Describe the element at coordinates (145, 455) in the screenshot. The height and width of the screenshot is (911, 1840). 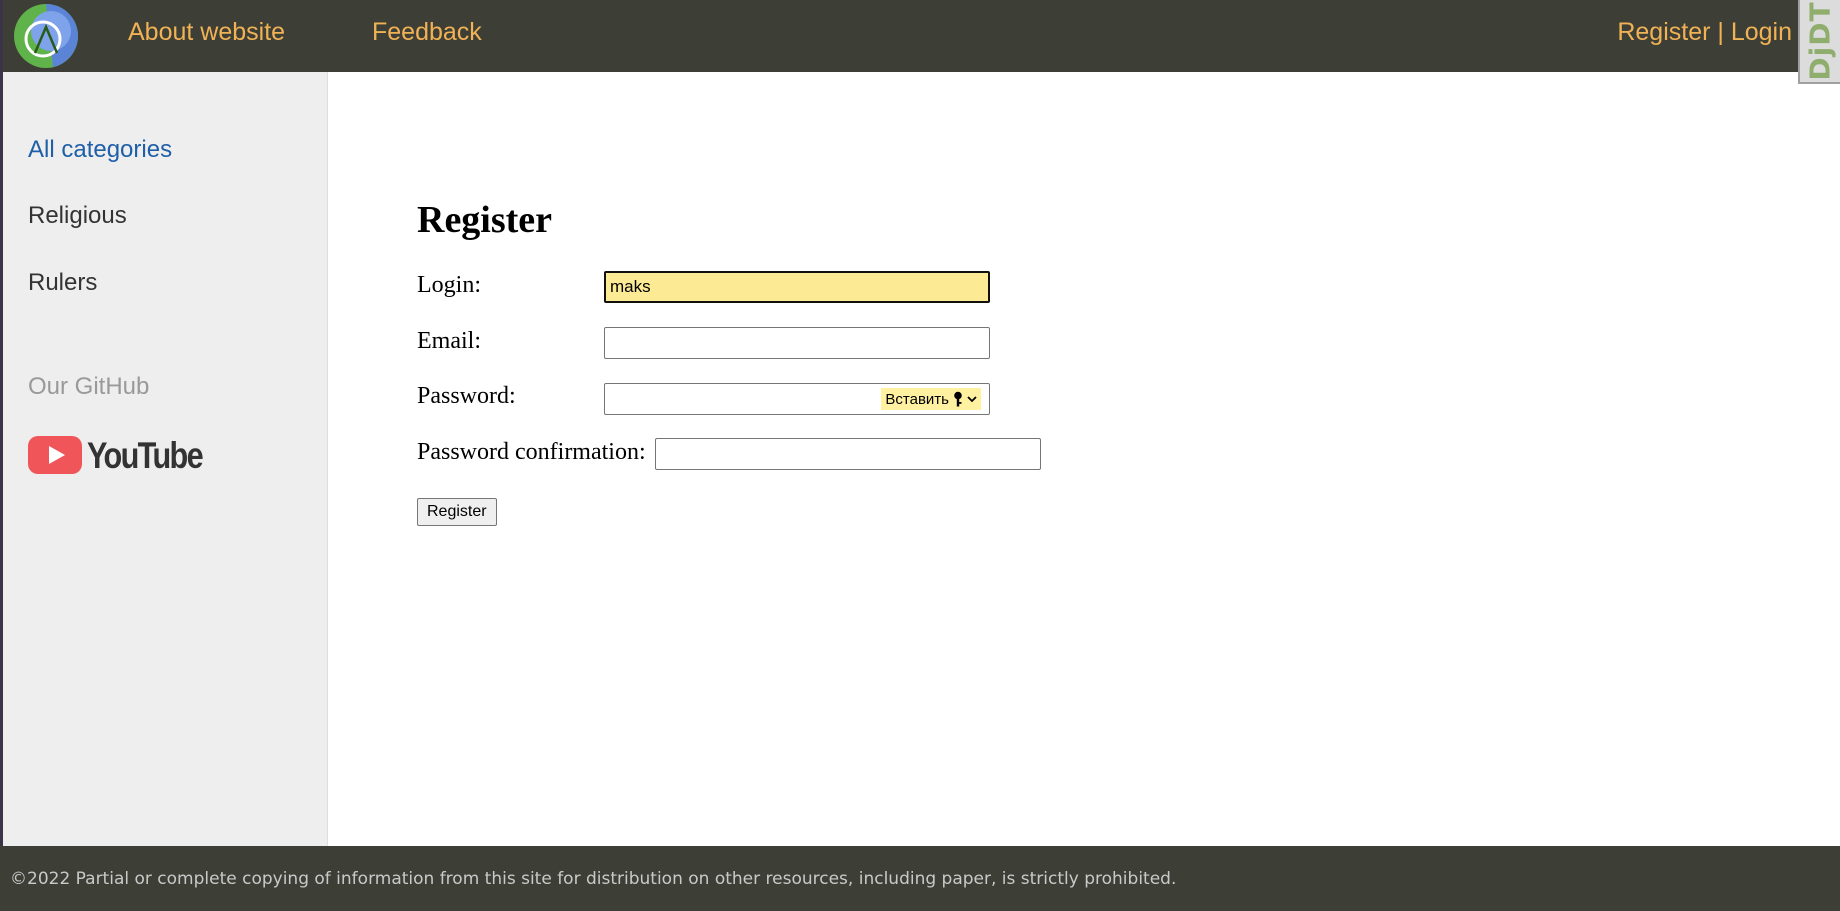
I see `youtube-wordmark: YouTube` at that location.